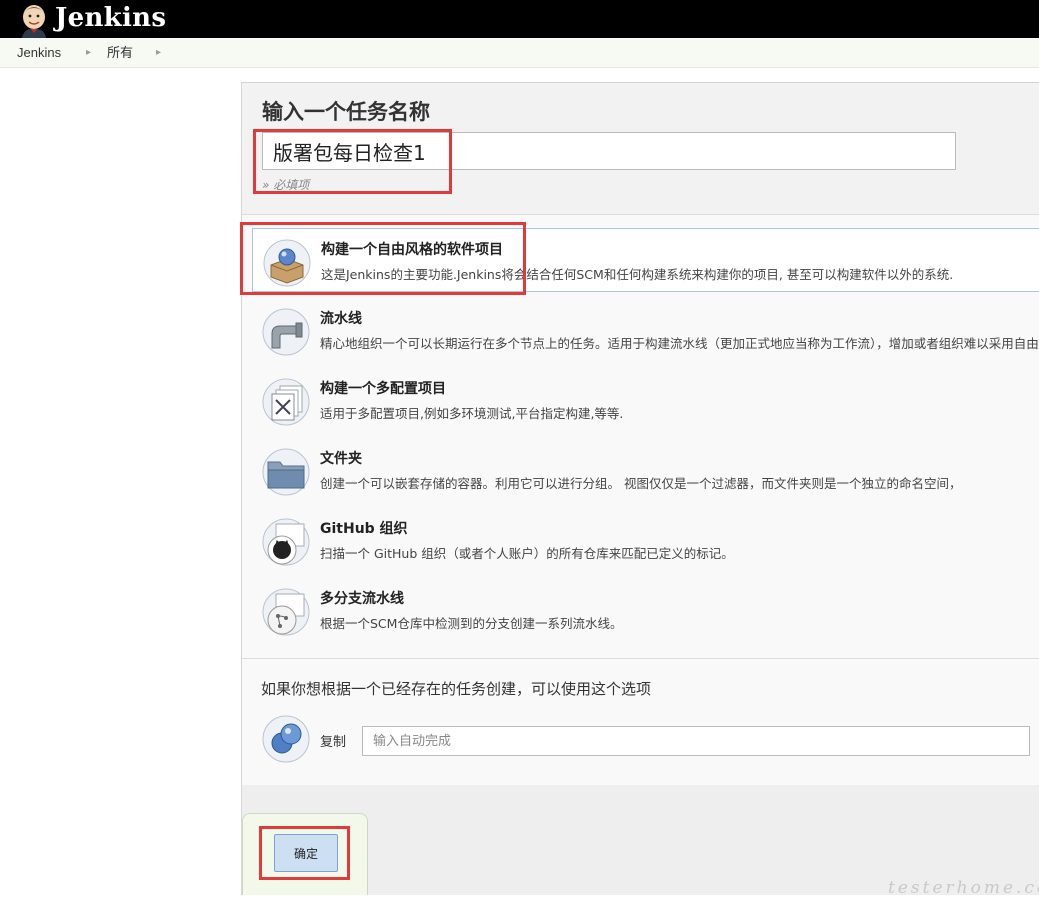 This screenshot has height=914, width=1039. Describe the element at coordinates (362, 599) in the screenshot. I see `item-type-title: 多分支流水线` at that location.